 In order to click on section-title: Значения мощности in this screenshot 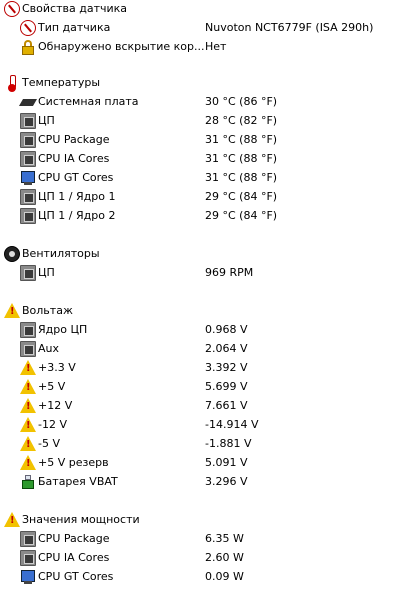, I will do `click(81, 519)`.